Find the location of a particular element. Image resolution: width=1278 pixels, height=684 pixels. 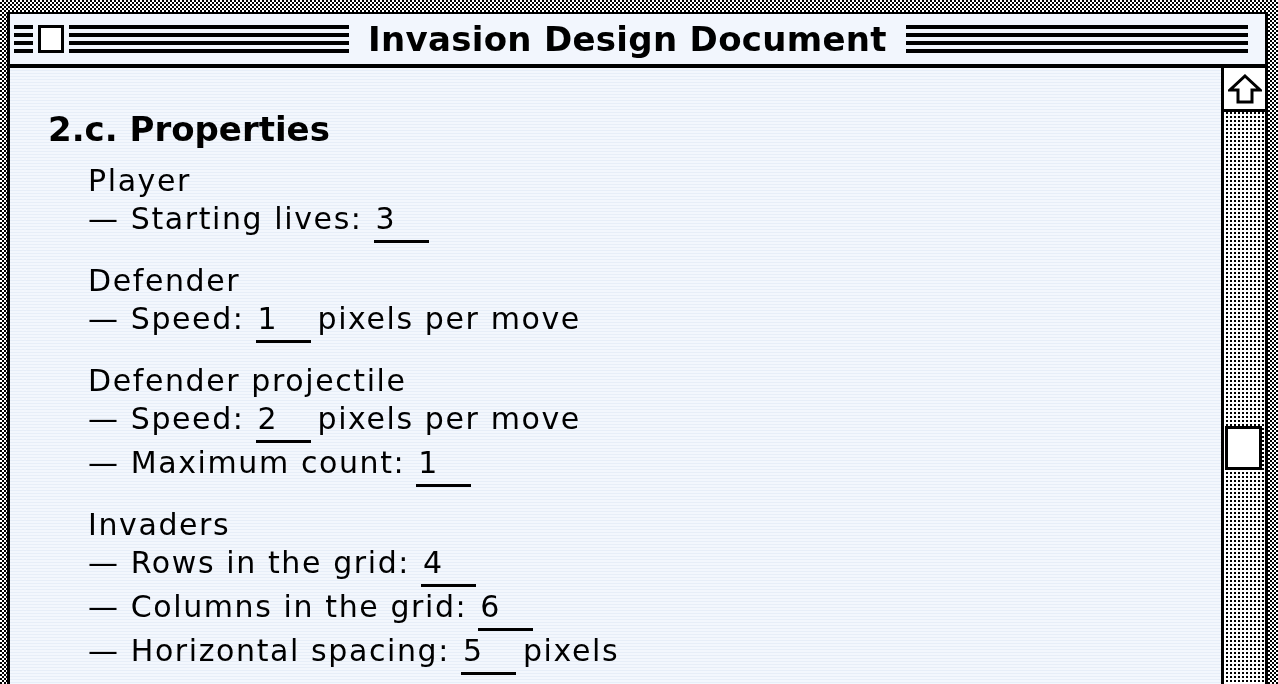

property-label: — Horizontal spacing: is located at coordinates (269, 651).